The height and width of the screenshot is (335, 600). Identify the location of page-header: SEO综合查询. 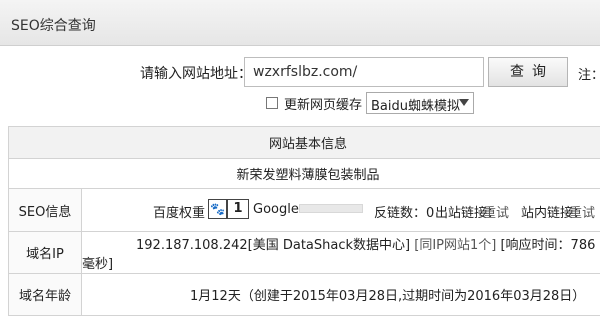
(300, 23).